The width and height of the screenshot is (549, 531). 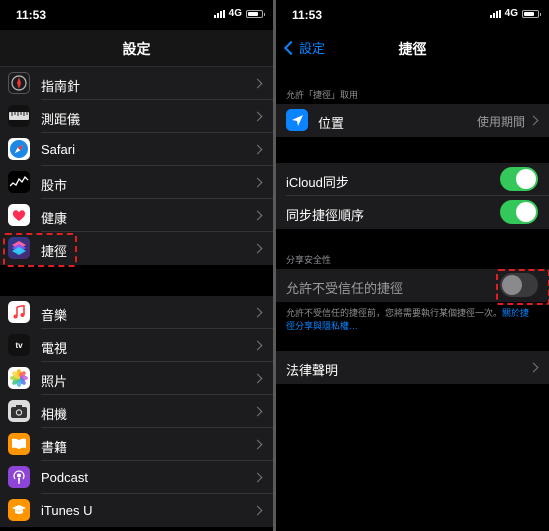 What do you see at coordinates (19, 149) in the screenshot?
I see `safari-icon` at bounding box center [19, 149].